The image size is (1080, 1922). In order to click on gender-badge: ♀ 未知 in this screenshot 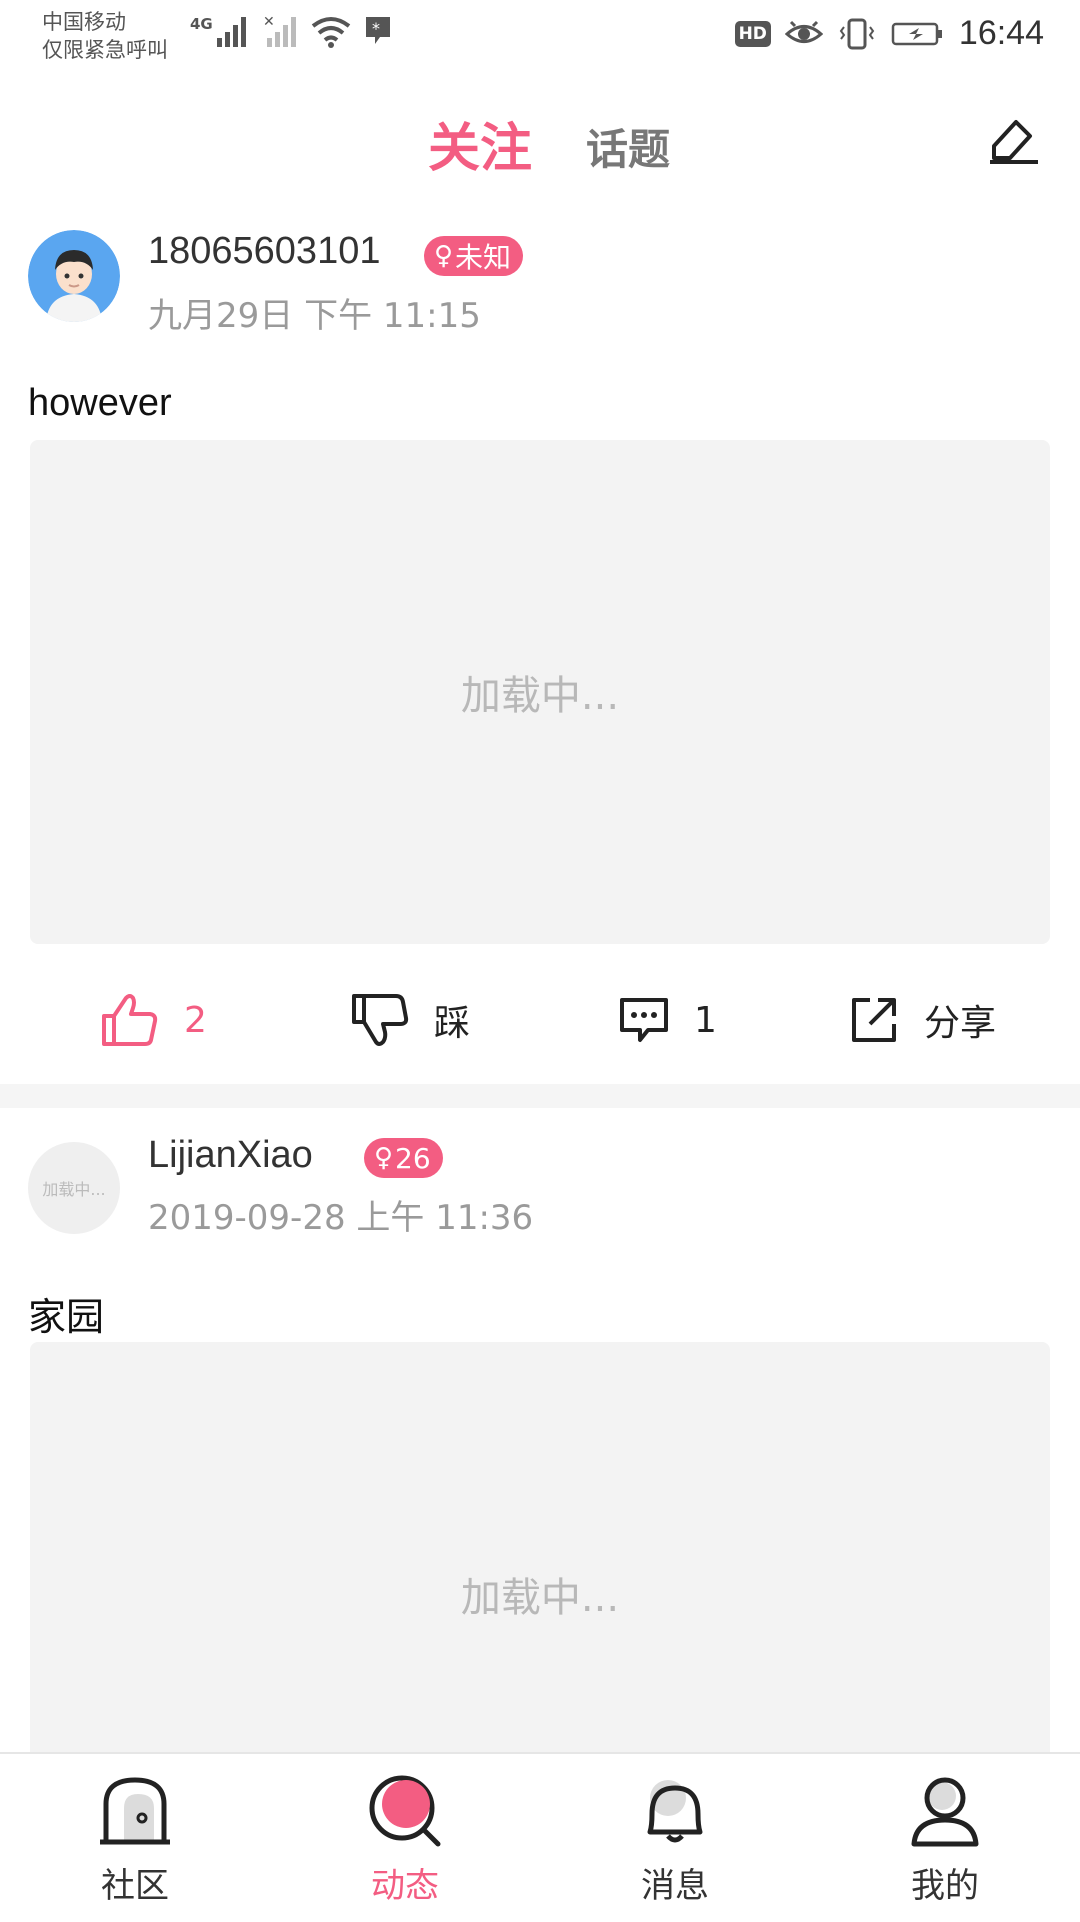, I will do `click(474, 256)`.